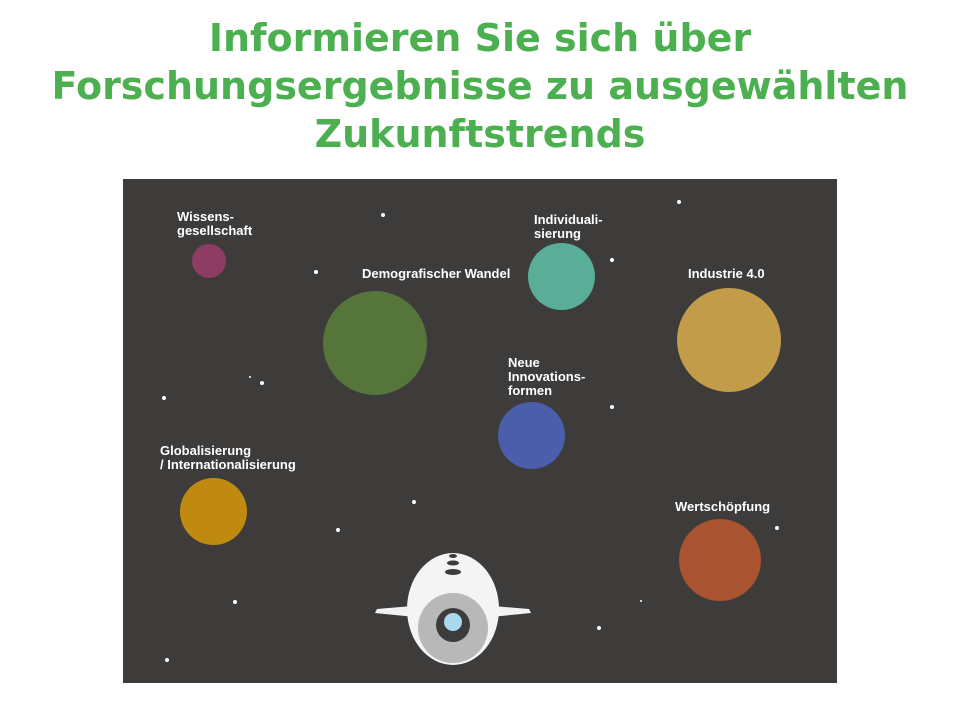 The width and height of the screenshot is (960, 720). I want to click on planet-neue-innovationsformen, so click(531, 435).